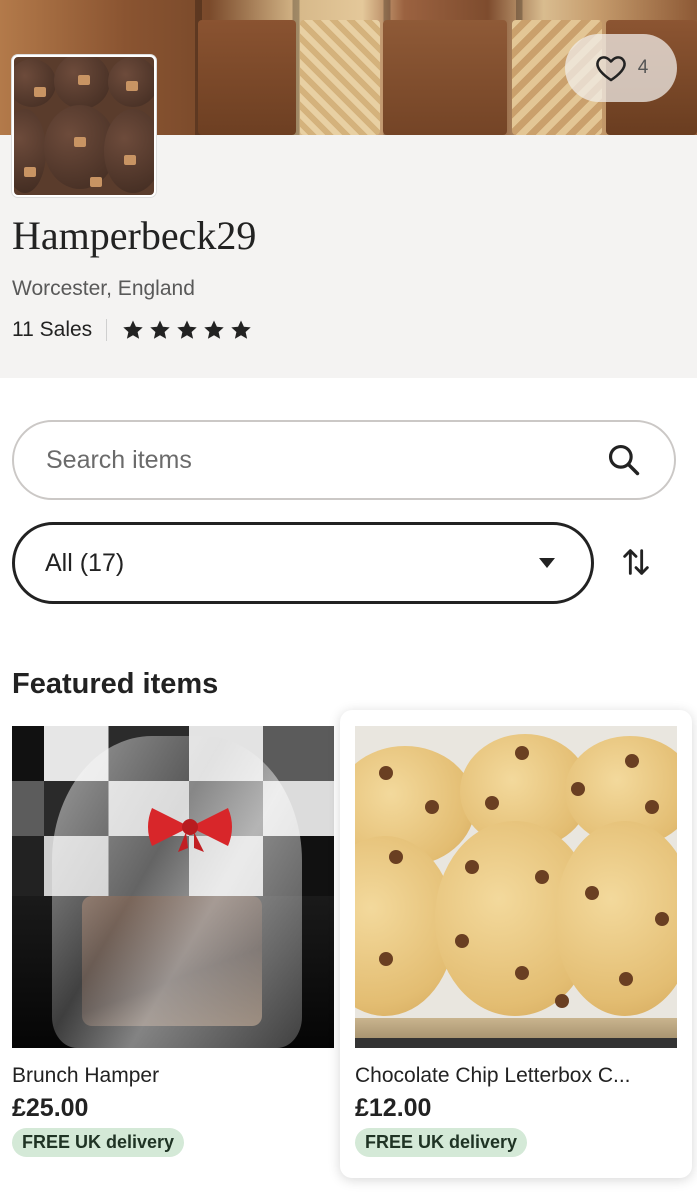 Image resolution: width=697 pixels, height=1200 pixels. What do you see at coordinates (50, 1108) in the screenshot?
I see `listing-price: £25.00` at bounding box center [50, 1108].